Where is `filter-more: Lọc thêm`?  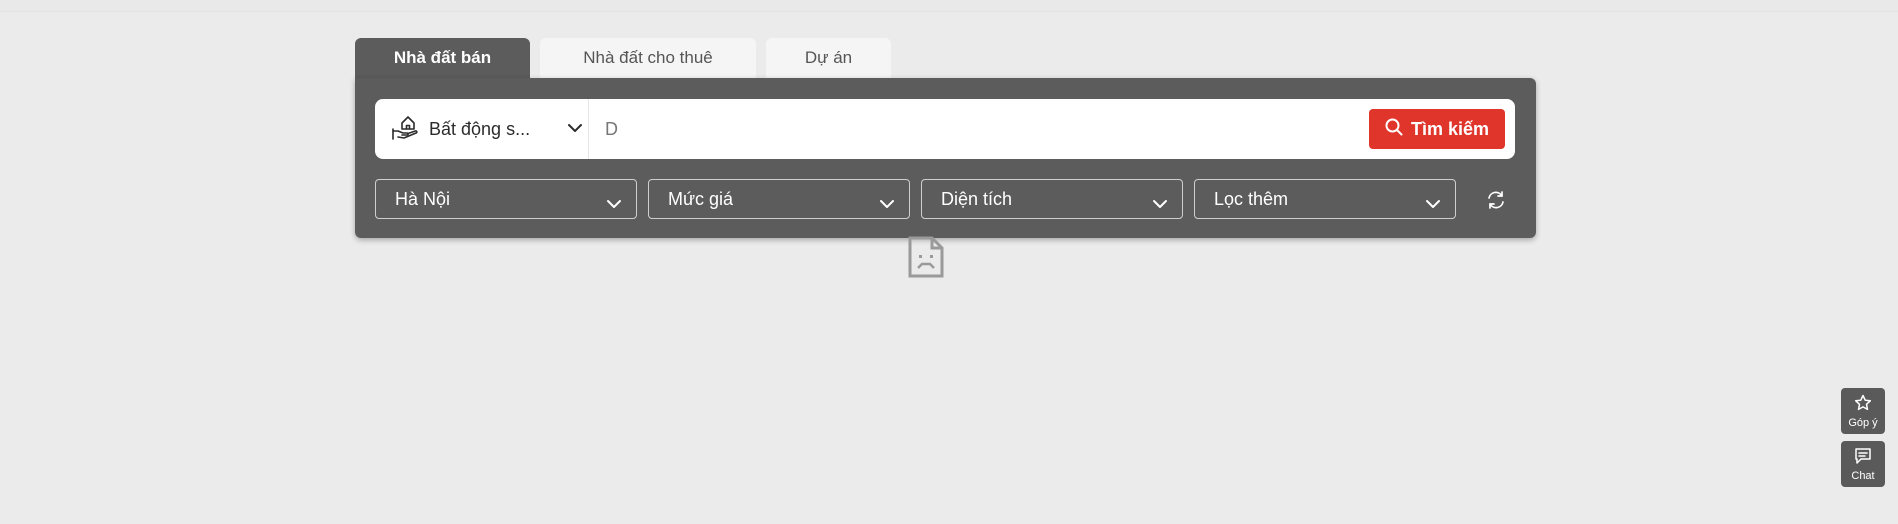 filter-more: Lọc thêm is located at coordinates (1325, 199).